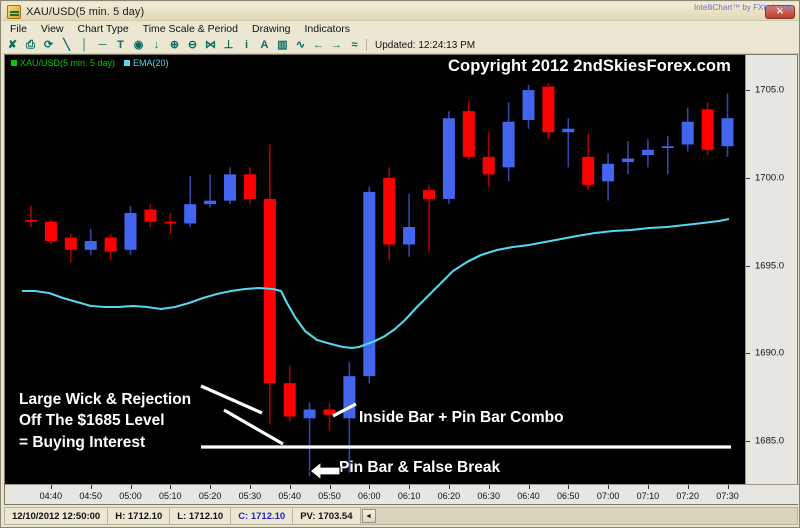 Image resolution: width=800 pixels, height=528 pixels. Describe the element at coordinates (300, 45) in the screenshot. I see `line-chart-icon: ∿` at that location.